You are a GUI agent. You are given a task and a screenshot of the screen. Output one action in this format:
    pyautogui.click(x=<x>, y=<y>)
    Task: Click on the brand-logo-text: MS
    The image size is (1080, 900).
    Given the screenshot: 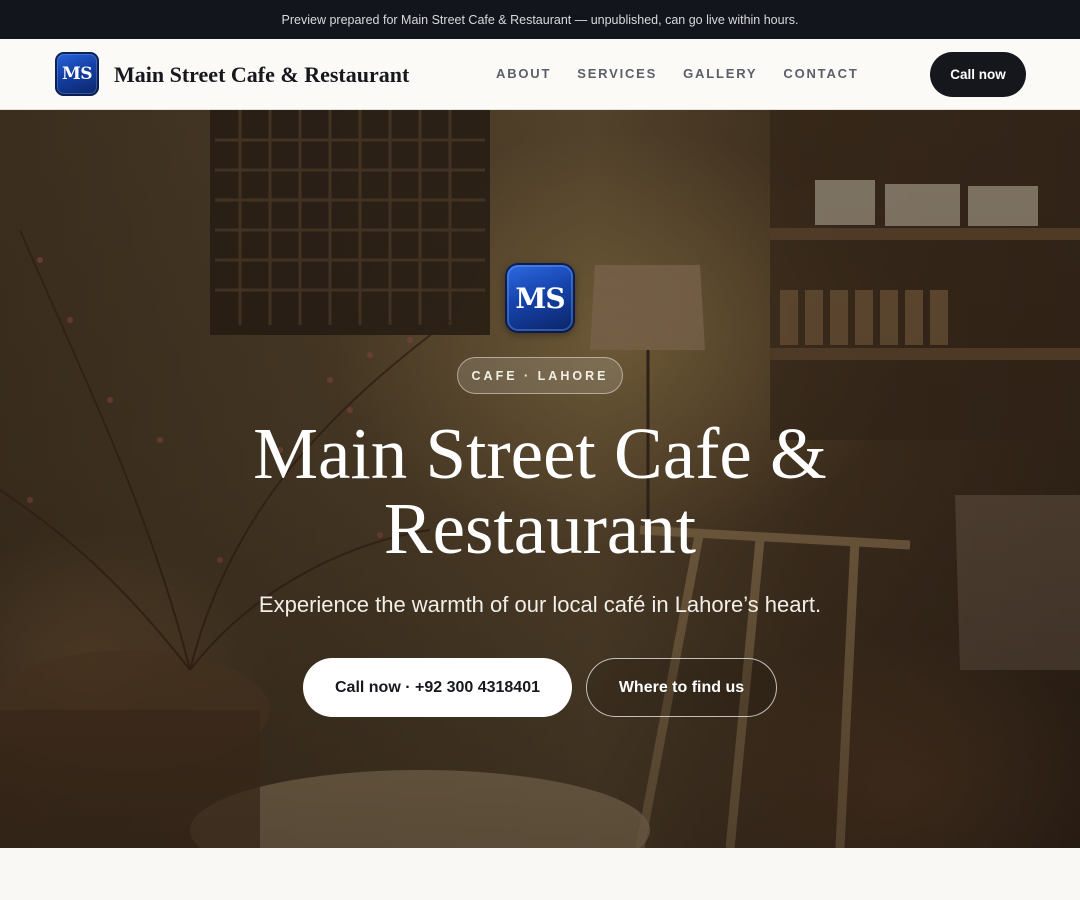 What is the action you would take?
    pyautogui.click(x=77, y=74)
    